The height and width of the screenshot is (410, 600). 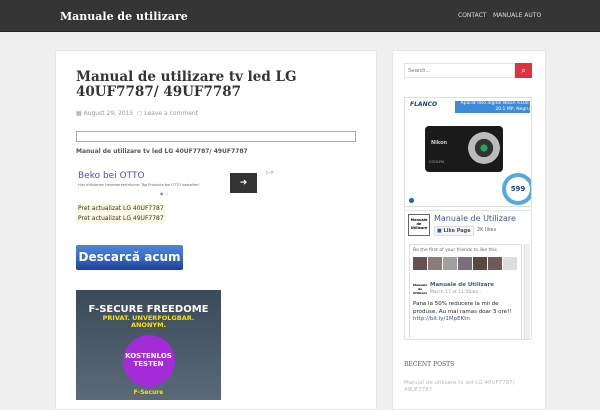 I want to click on comment-link: Leave a comment, so click(x=171, y=113).